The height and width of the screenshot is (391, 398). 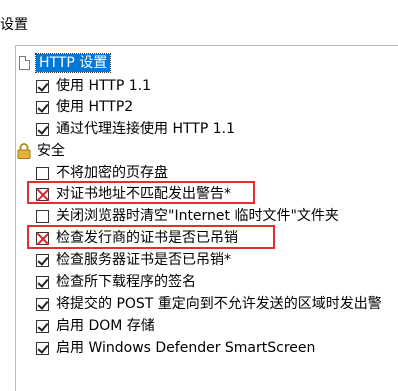 I want to click on setting-label: 对证书地址不匹配发出警告*, so click(x=143, y=194).